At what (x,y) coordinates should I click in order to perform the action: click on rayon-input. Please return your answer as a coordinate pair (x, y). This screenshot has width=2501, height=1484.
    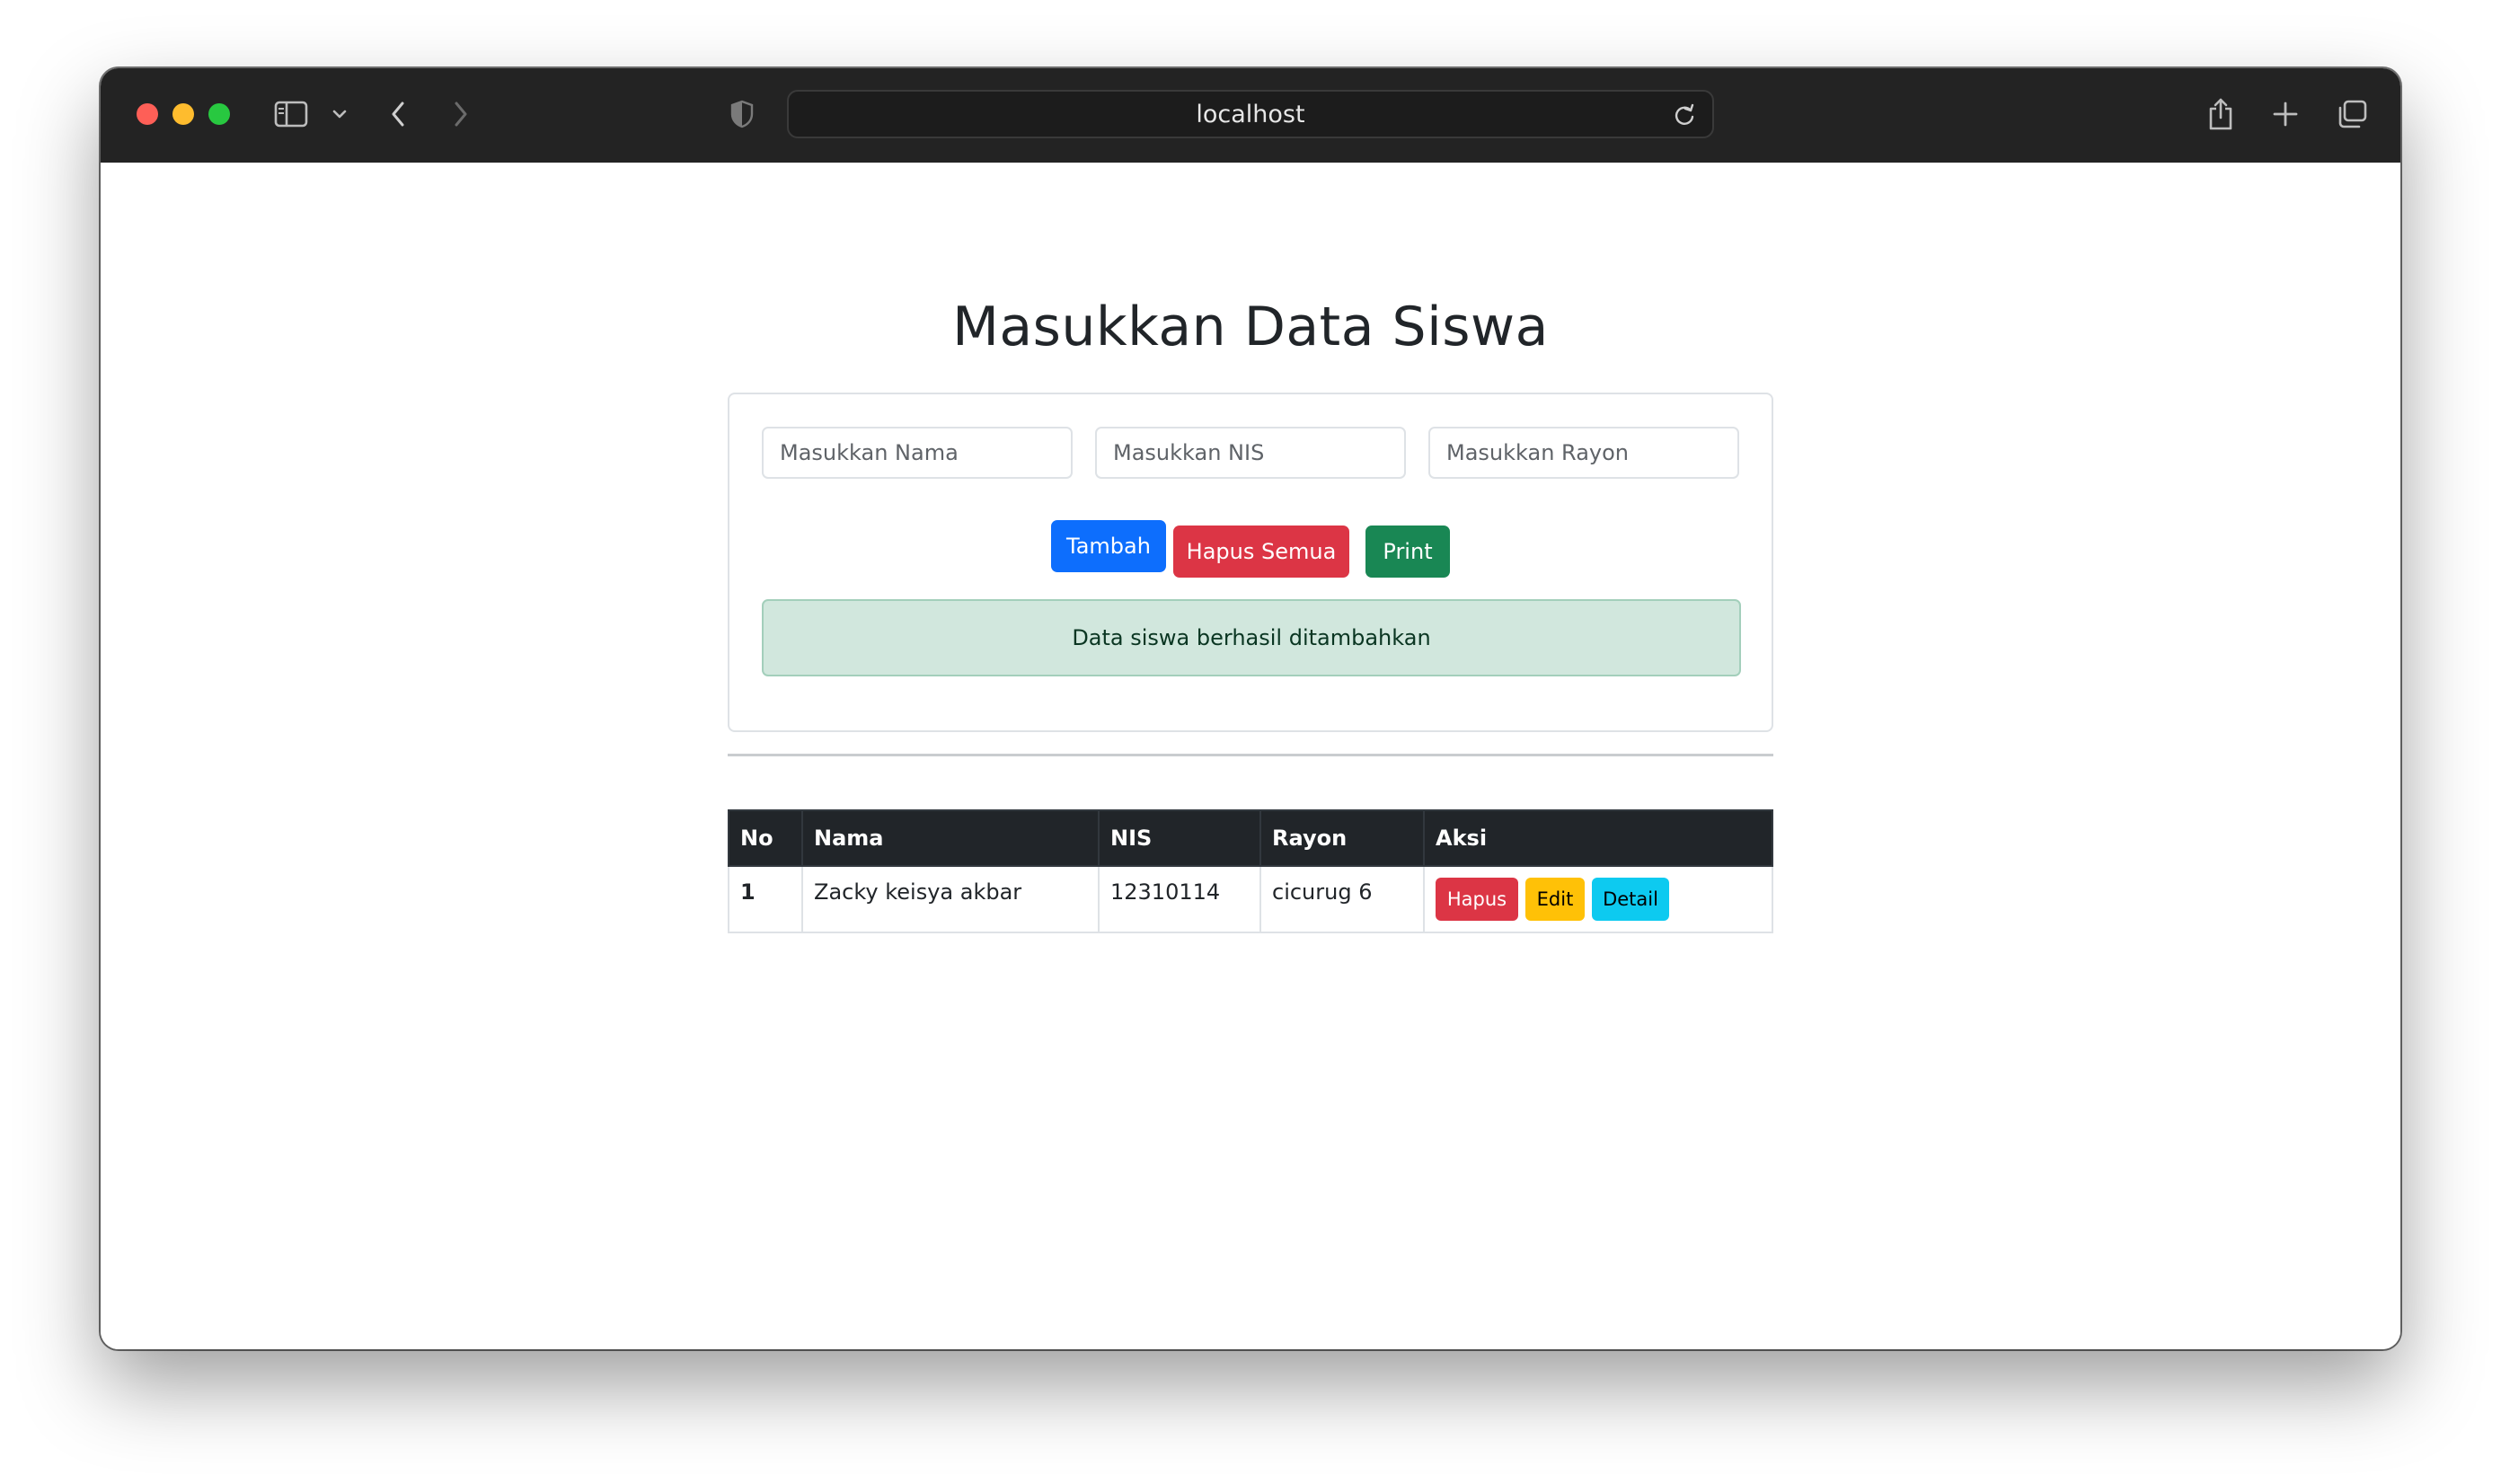
    Looking at the image, I should click on (1584, 453).